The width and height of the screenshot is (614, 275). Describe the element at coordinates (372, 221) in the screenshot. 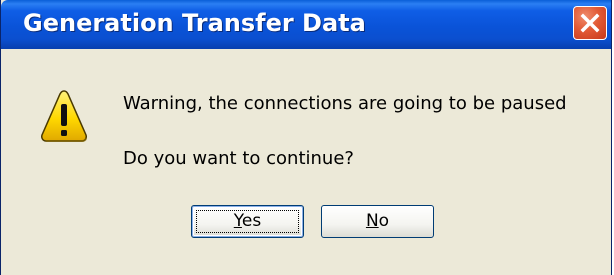

I see `no-mnemonic: N` at that location.